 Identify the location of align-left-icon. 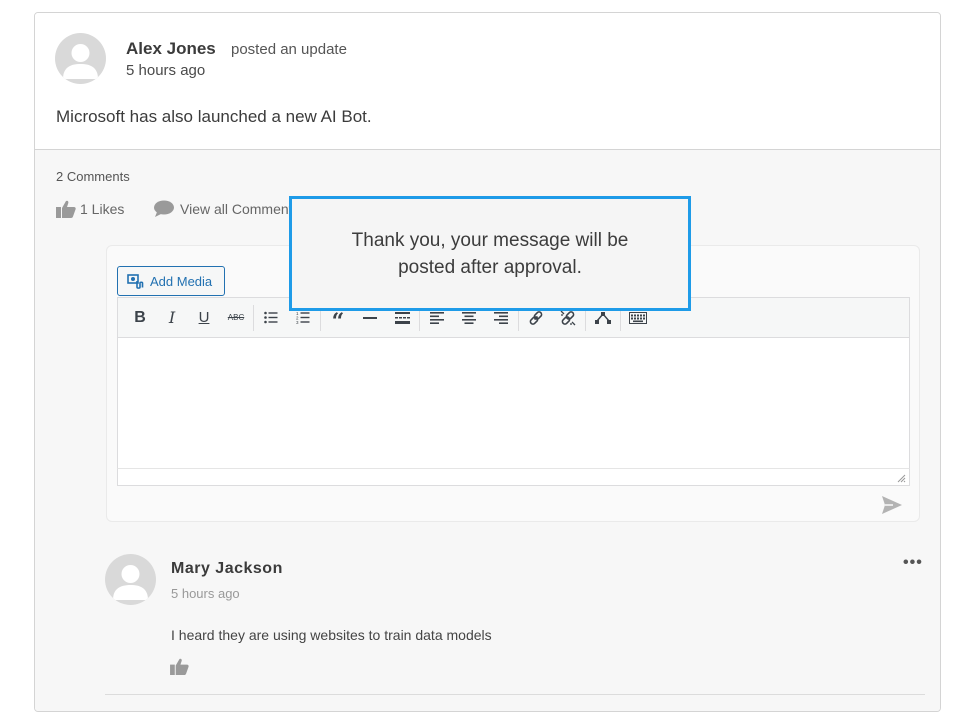
(437, 317).